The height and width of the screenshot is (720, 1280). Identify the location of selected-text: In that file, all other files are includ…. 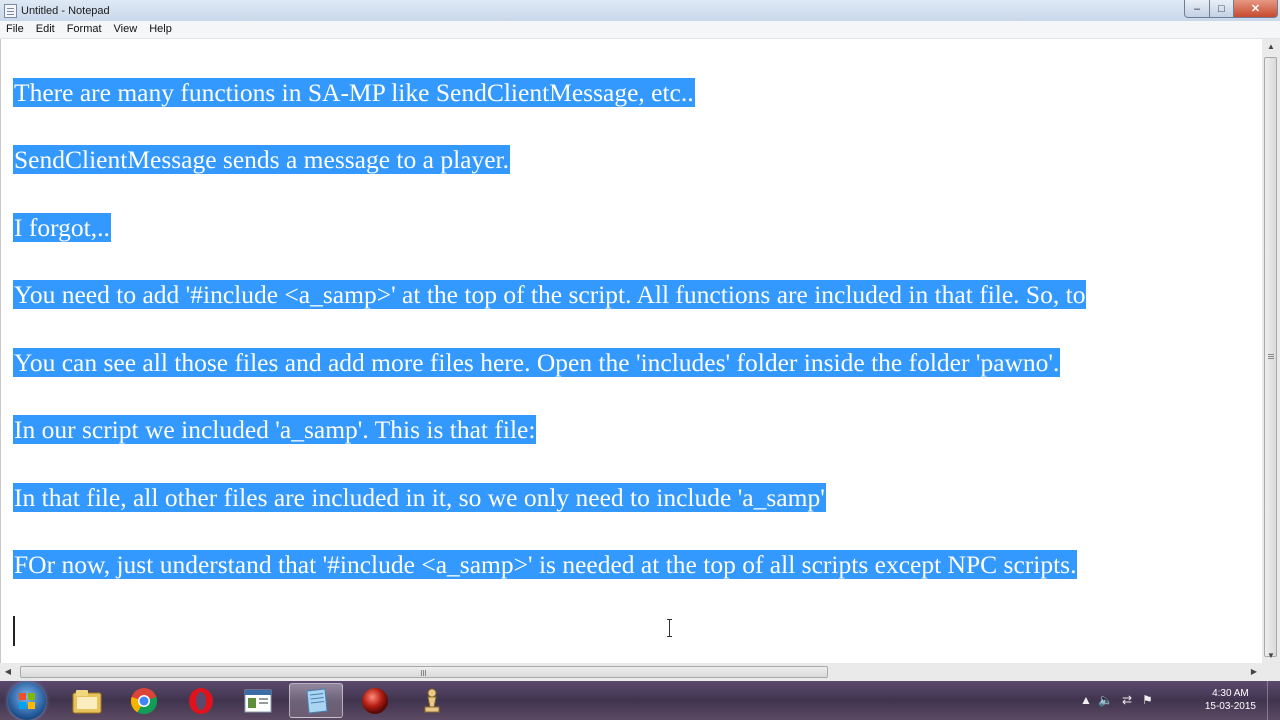
(419, 497).